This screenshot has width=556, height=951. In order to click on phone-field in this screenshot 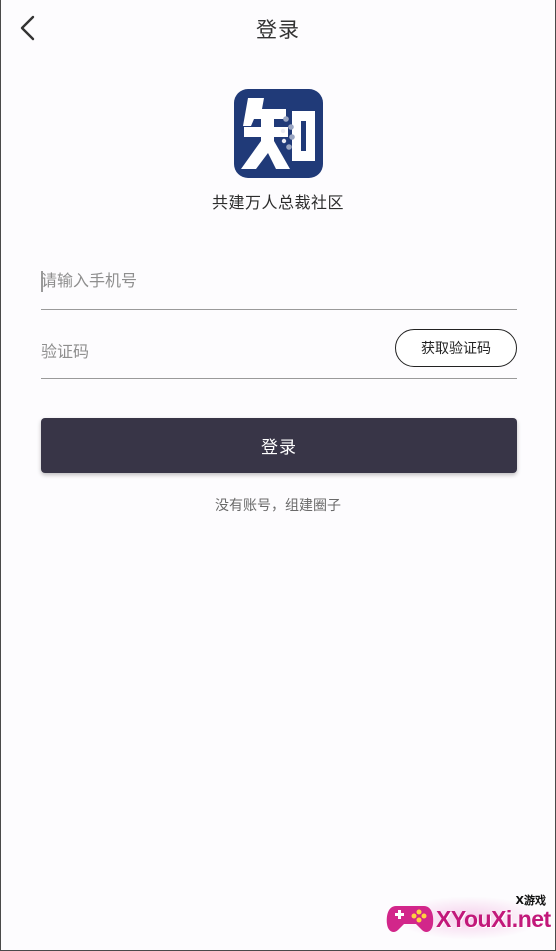, I will do `click(279, 281)`.